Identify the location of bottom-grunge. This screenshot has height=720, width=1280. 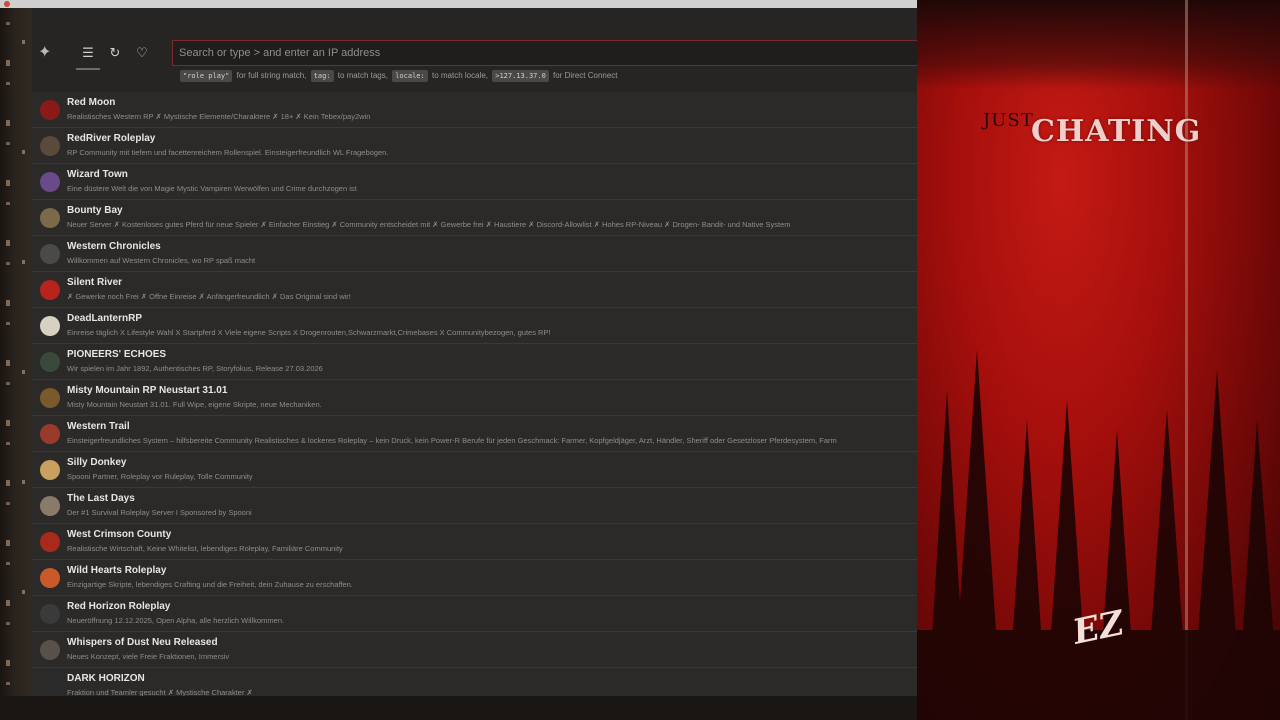
(458, 708).